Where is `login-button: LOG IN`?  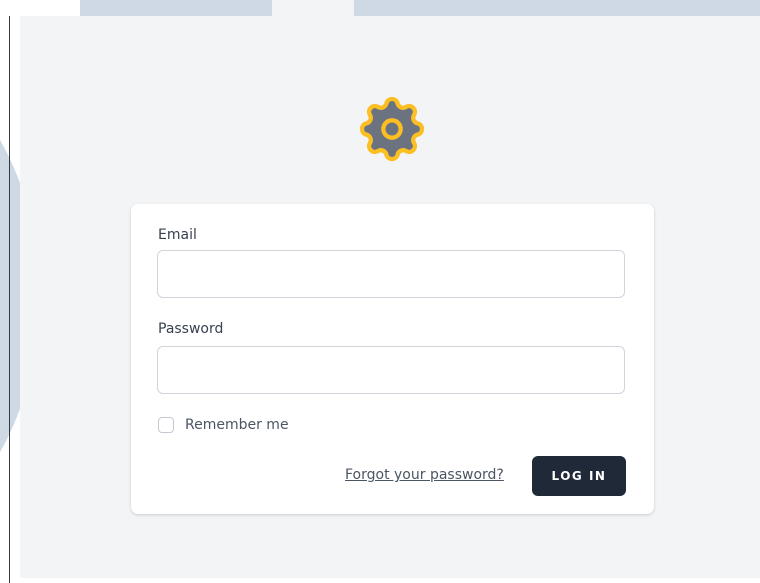 login-button: LOG IN is located at coordinates (579, 476).